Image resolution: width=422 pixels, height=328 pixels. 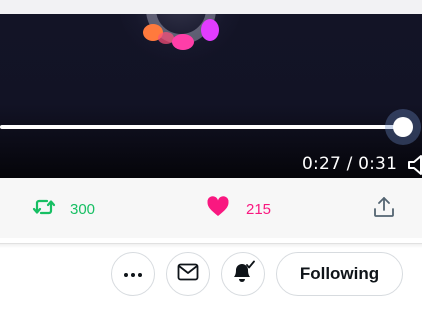 I want to click on bell-icon, so click(x=243, y=274).